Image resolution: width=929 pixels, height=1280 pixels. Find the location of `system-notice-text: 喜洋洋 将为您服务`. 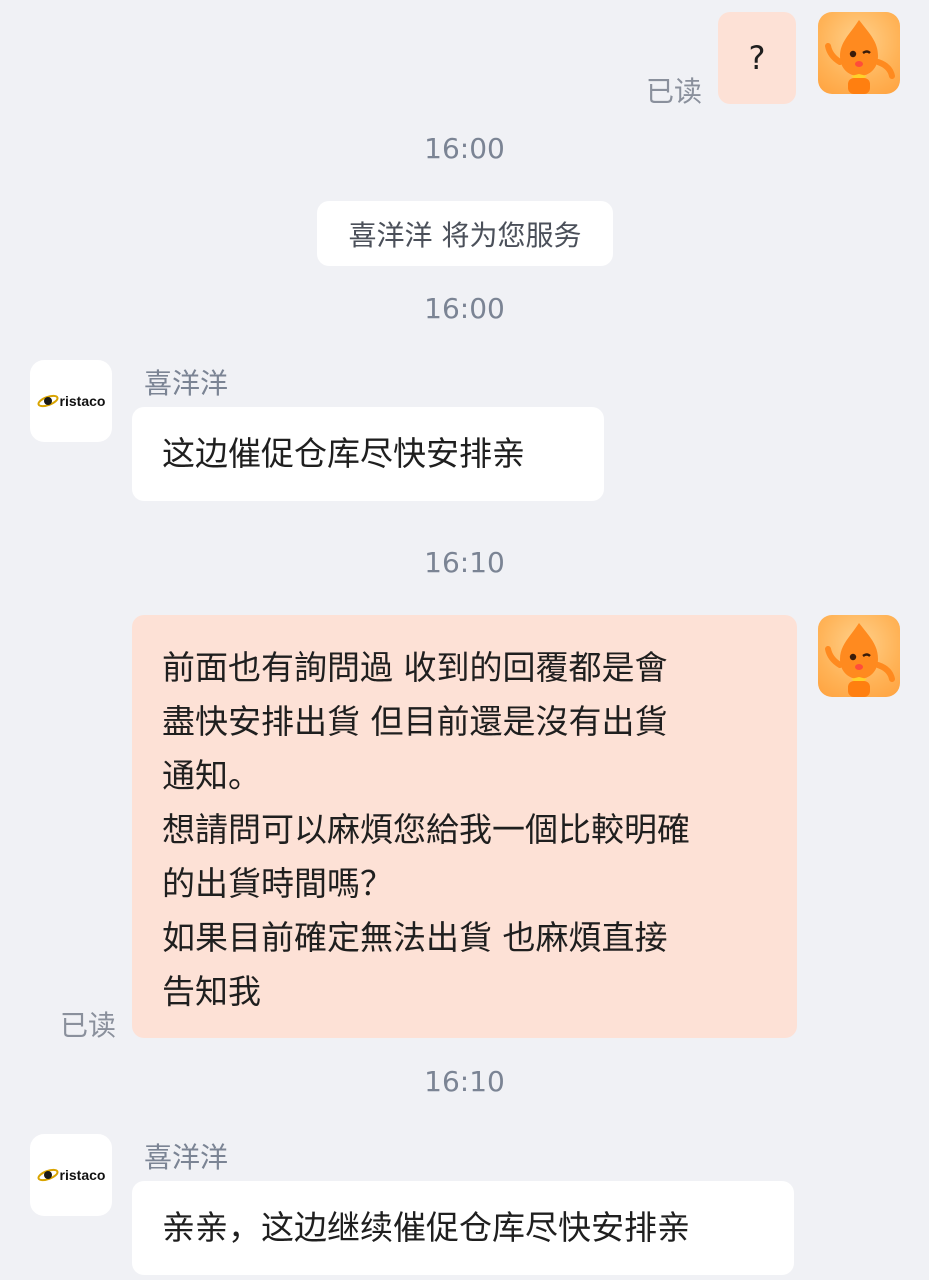

system-notice-text: 喜洋洋 将为您服务 is located at coordinates (465, 235).